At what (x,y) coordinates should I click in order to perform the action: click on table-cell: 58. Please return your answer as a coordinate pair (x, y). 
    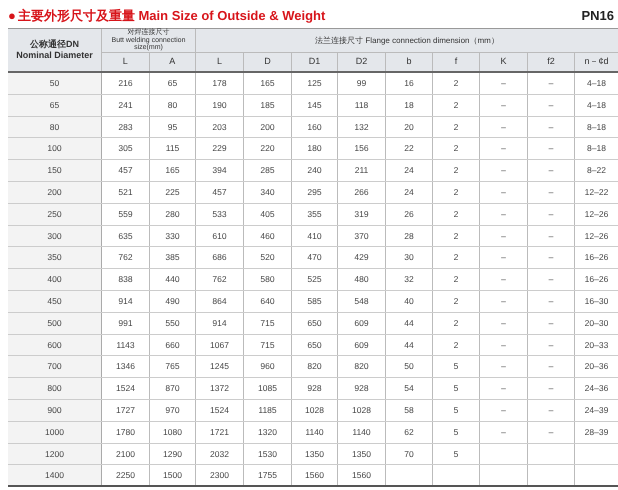
    Looking at the image, I should click on (409, 410).